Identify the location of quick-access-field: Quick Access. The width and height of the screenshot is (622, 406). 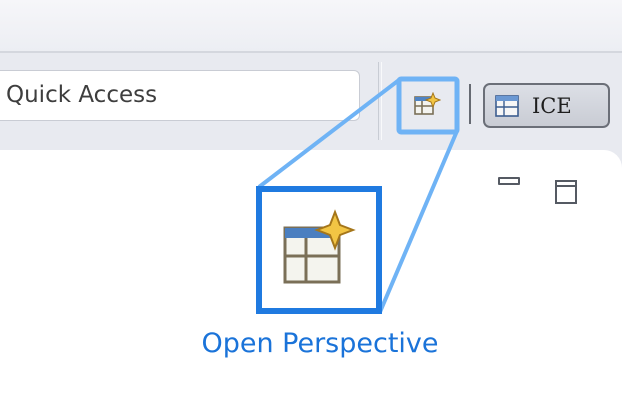
(180, 95).